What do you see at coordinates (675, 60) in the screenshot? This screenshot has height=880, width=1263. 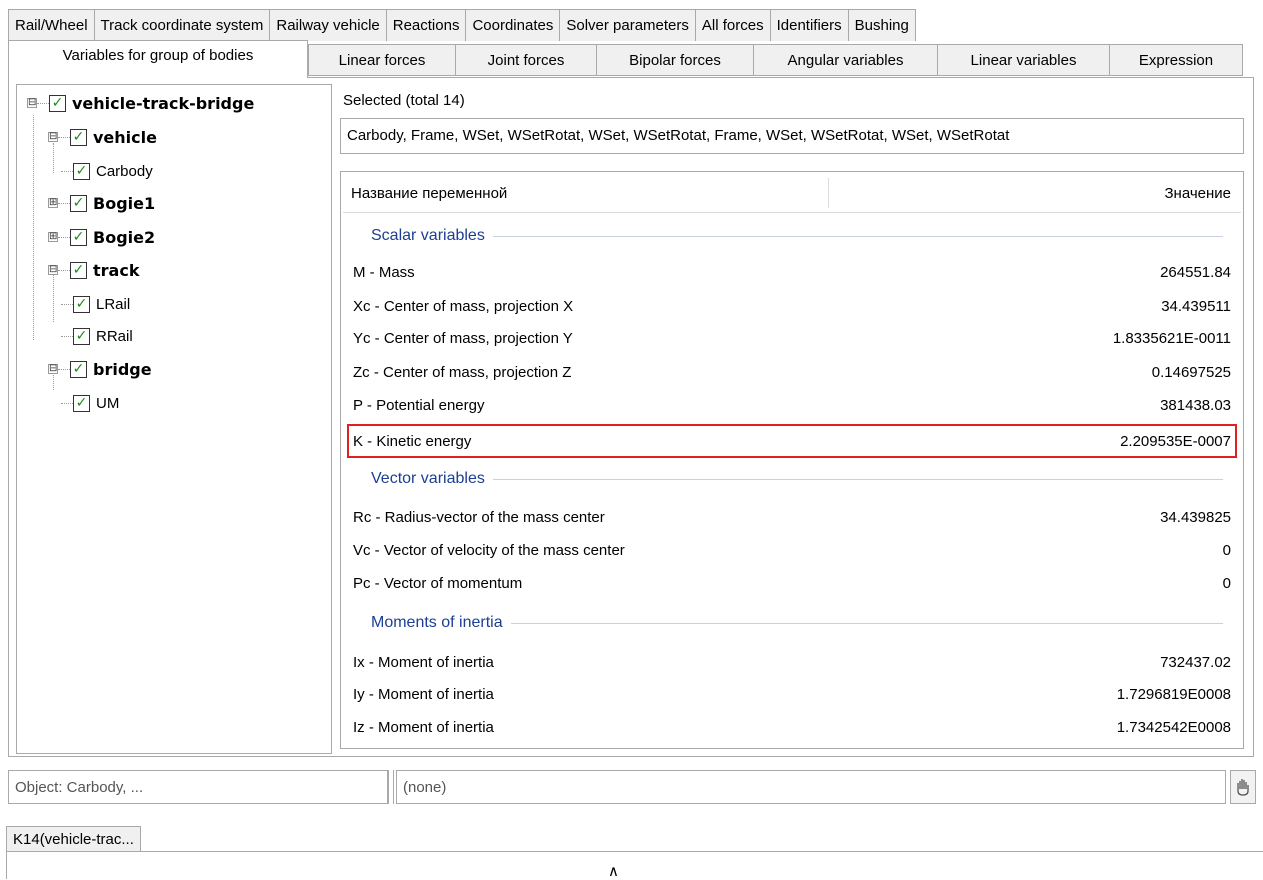 I see `tab-bipolar-forces: Bipolar forces` at bounding box center [675, 60].